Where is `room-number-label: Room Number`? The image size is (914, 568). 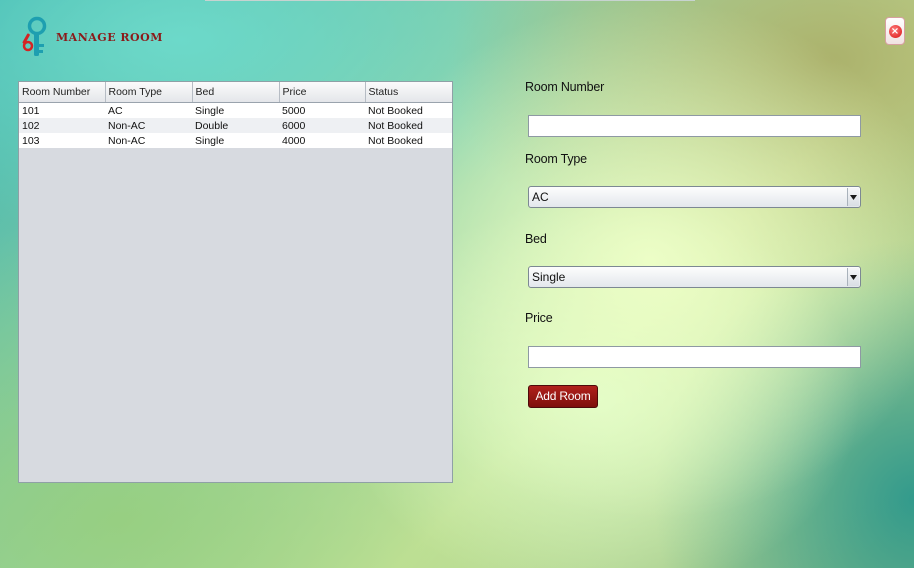
room-number-label: Room Number is located at coordinates (565, 87).